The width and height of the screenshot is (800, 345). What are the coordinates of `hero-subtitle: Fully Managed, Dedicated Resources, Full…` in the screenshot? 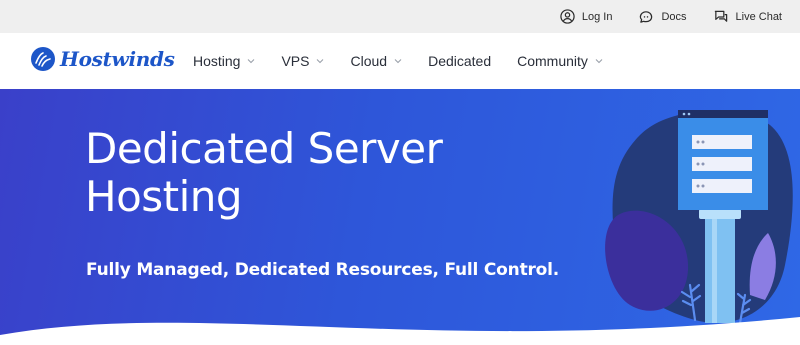 It's located at (323, 270).